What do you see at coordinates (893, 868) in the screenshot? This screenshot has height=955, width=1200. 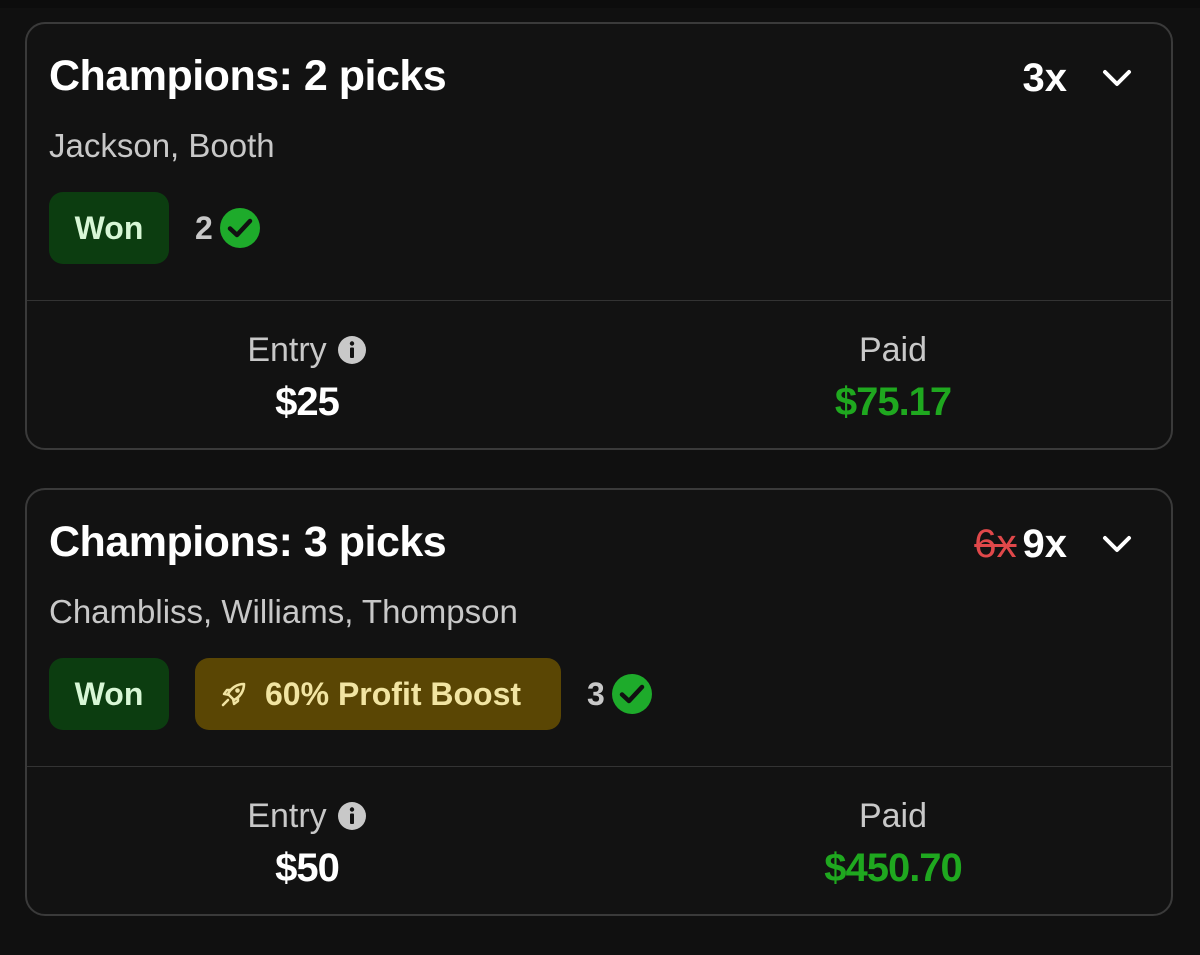 I see `paid-value: $450.70` at bounding box center [893, 868].